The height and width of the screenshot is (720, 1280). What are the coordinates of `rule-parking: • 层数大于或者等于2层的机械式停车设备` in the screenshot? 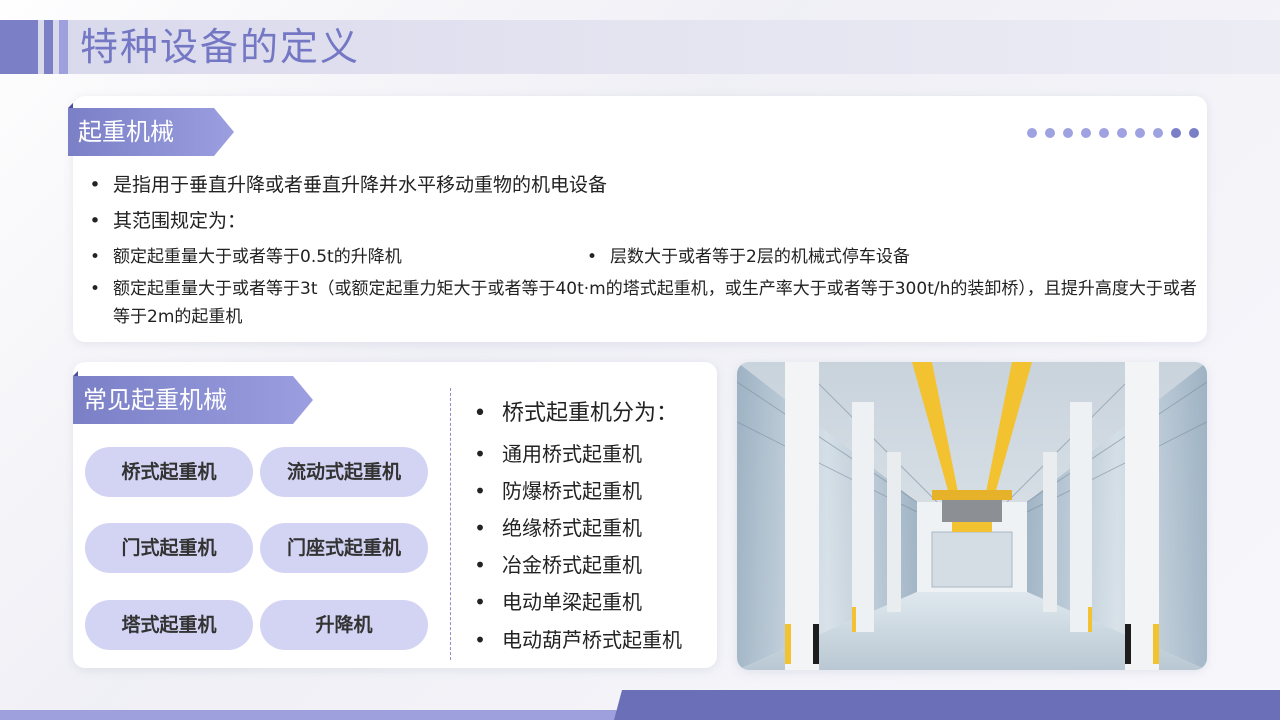 It's located at (748, 257).